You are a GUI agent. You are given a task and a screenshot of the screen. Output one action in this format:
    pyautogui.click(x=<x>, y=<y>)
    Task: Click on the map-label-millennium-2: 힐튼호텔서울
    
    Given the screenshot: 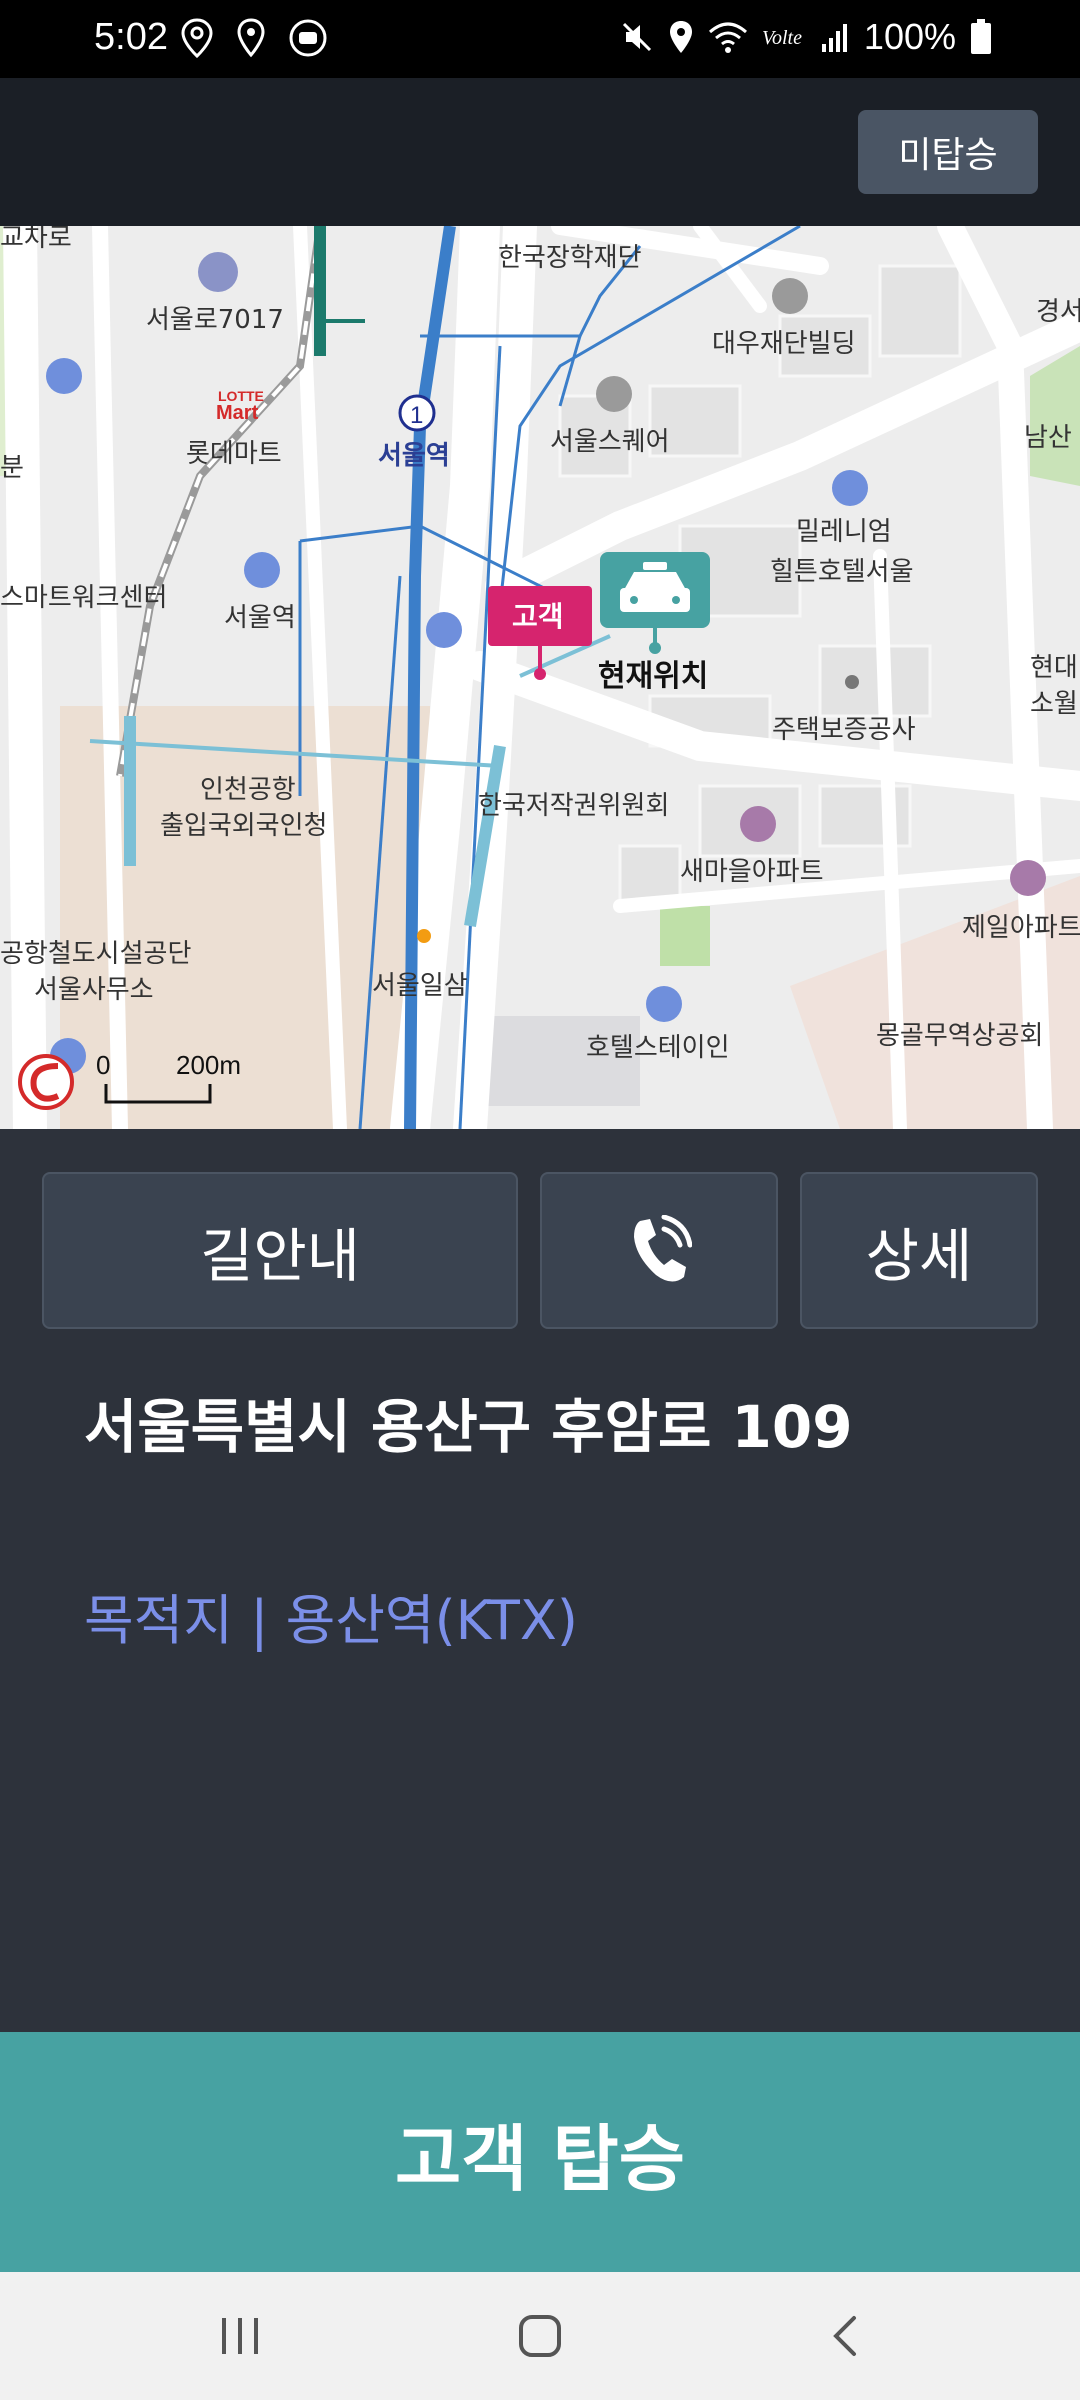 What is the action you would take?
    pyautogui.click(x=842, y=572)
    